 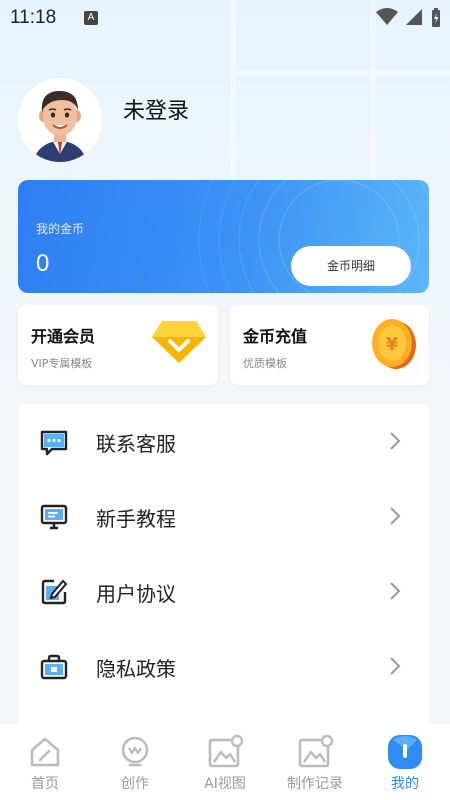 What do you see at coordinates (135, 784) in the screenshot?
I see `tab-label: 创作` at bounding box center [135, 784].